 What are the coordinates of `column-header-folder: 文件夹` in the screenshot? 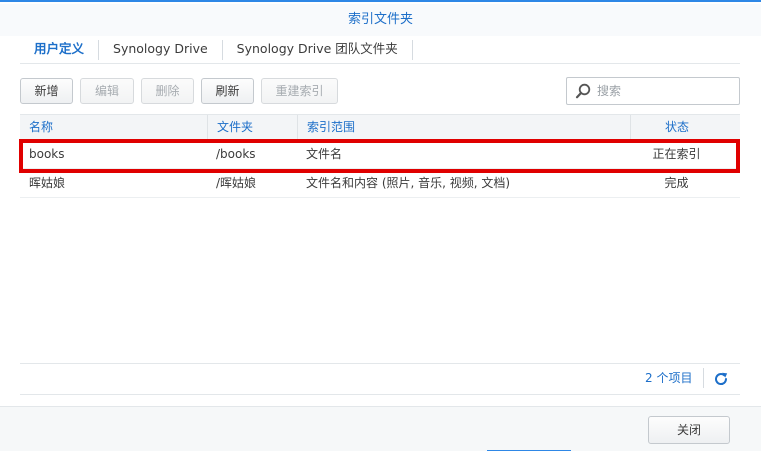 It's located at (252, 127).